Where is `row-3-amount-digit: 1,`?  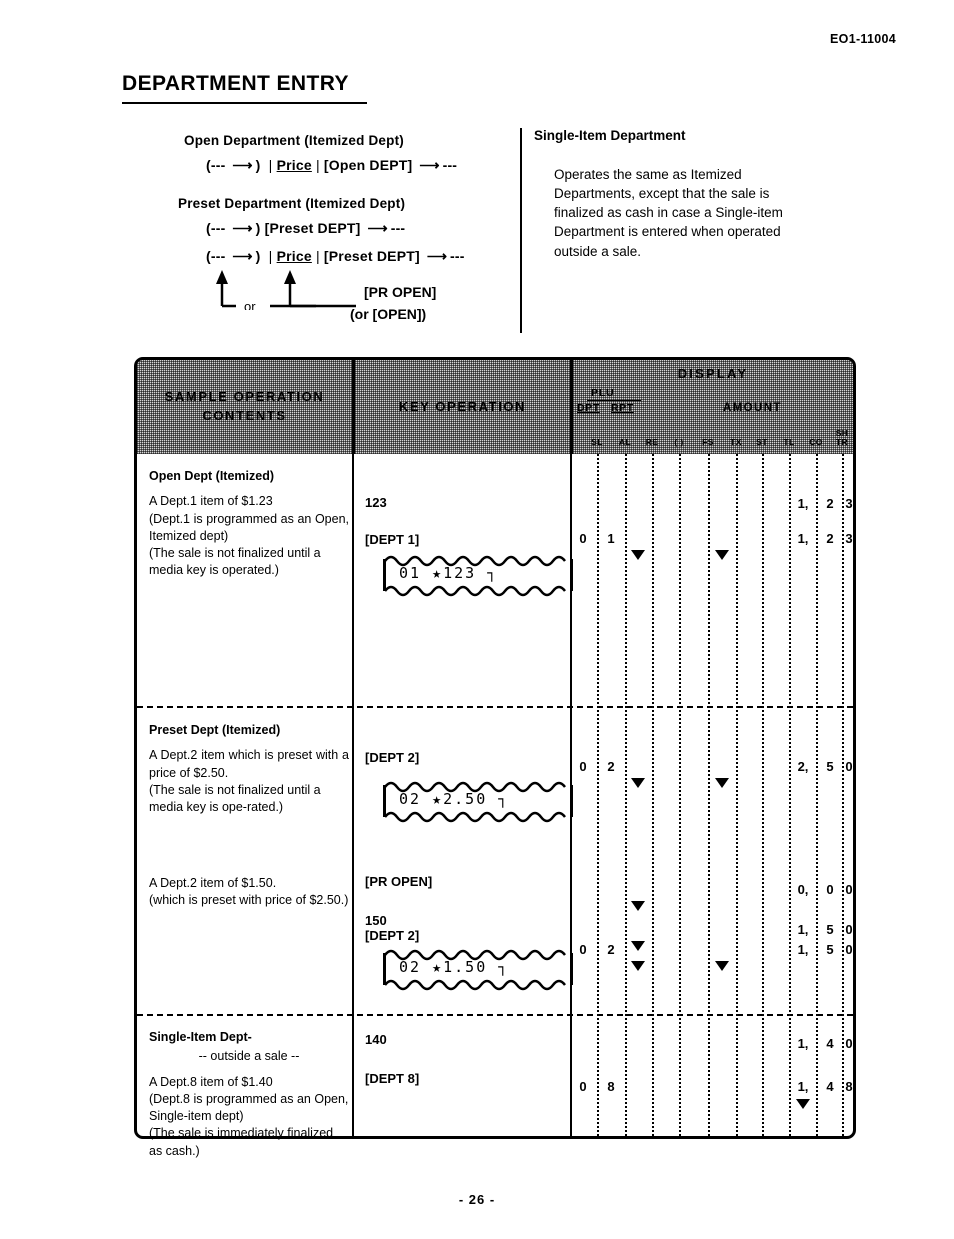
row-3-amount-digit: 1, is located at coordinates (803, 1043).